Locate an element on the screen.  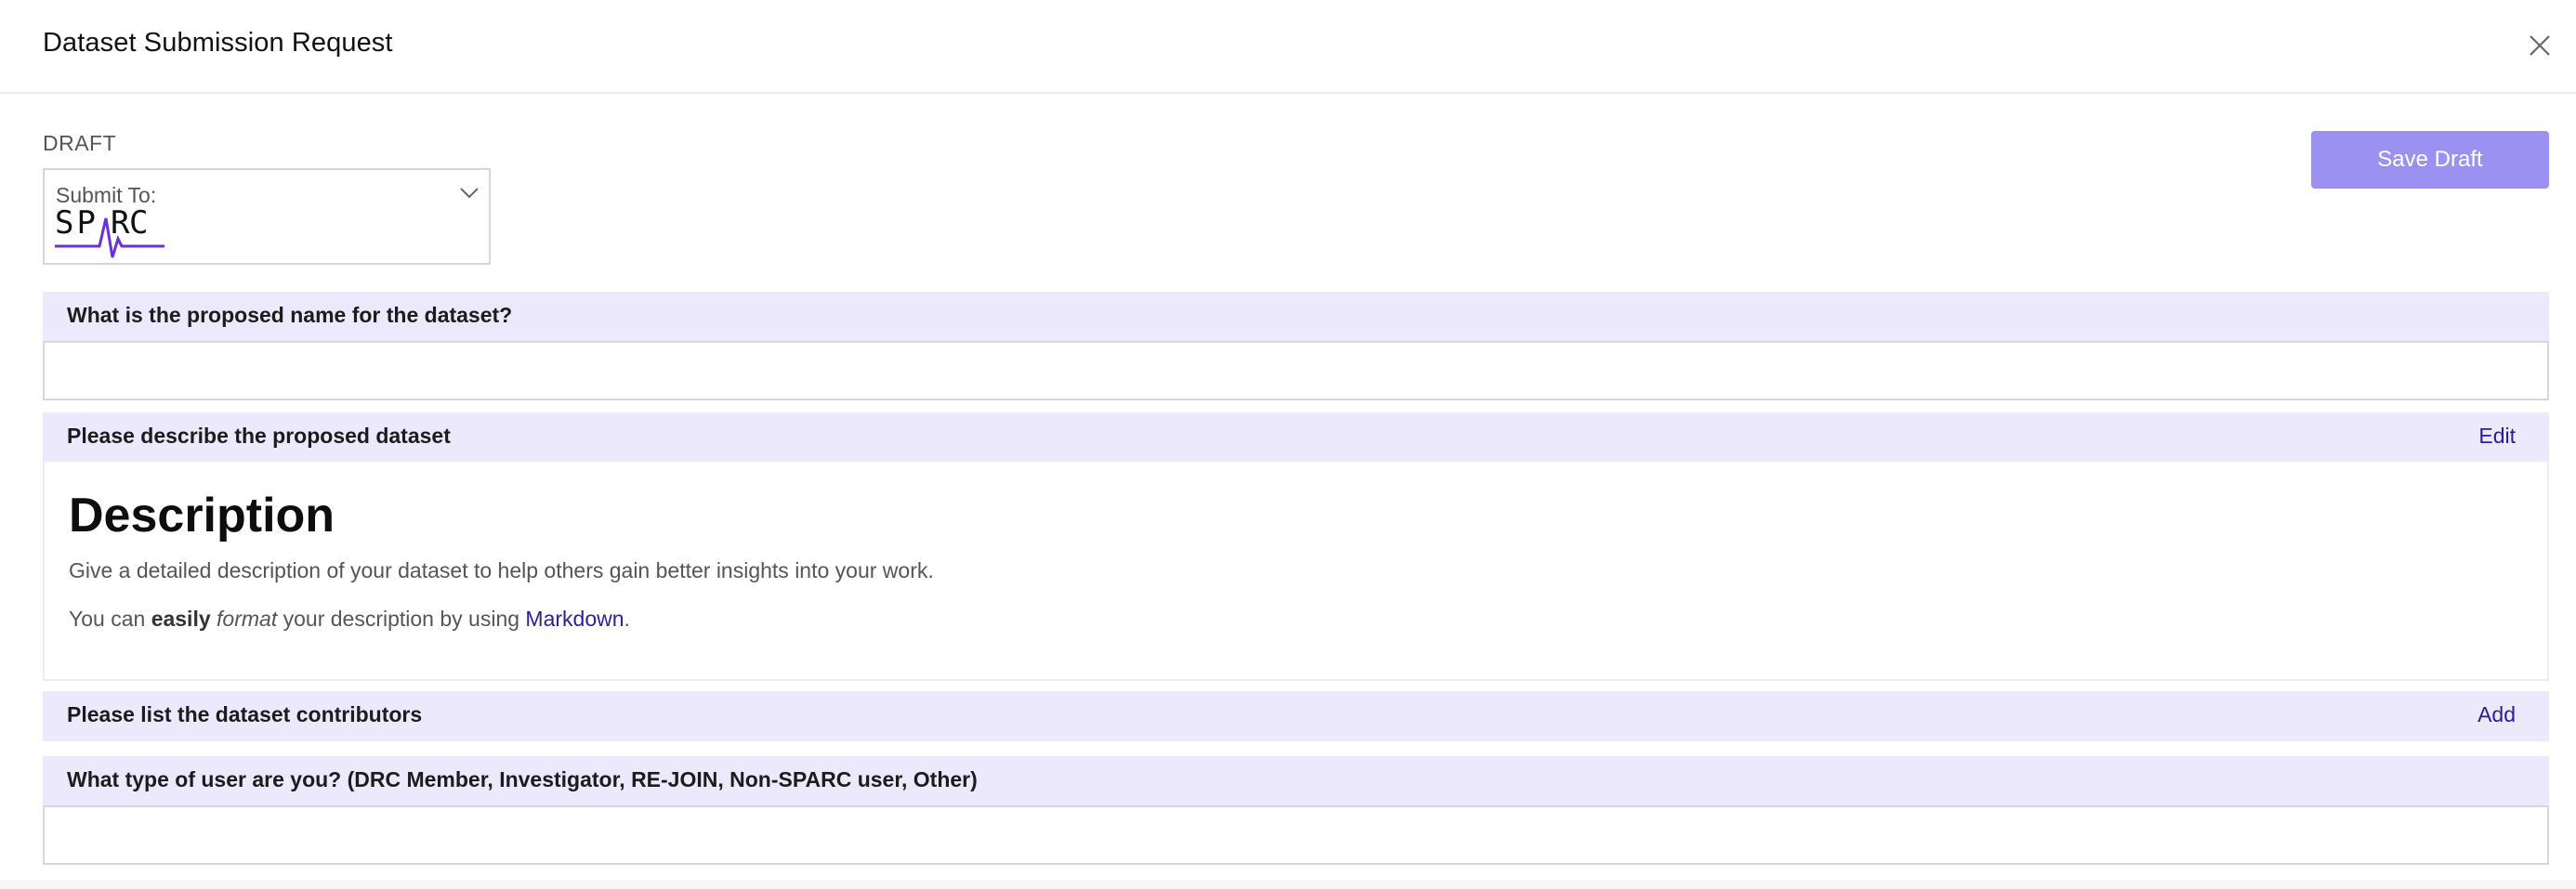
markdown-link: Markdown is located at coordinates (574, 619).